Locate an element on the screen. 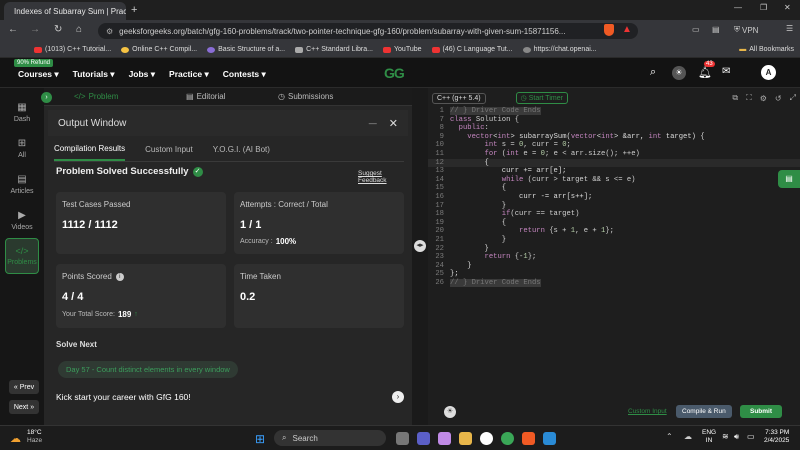 The image size is (800, 450). minimize-icon: — is located at coordinates (373, 123).